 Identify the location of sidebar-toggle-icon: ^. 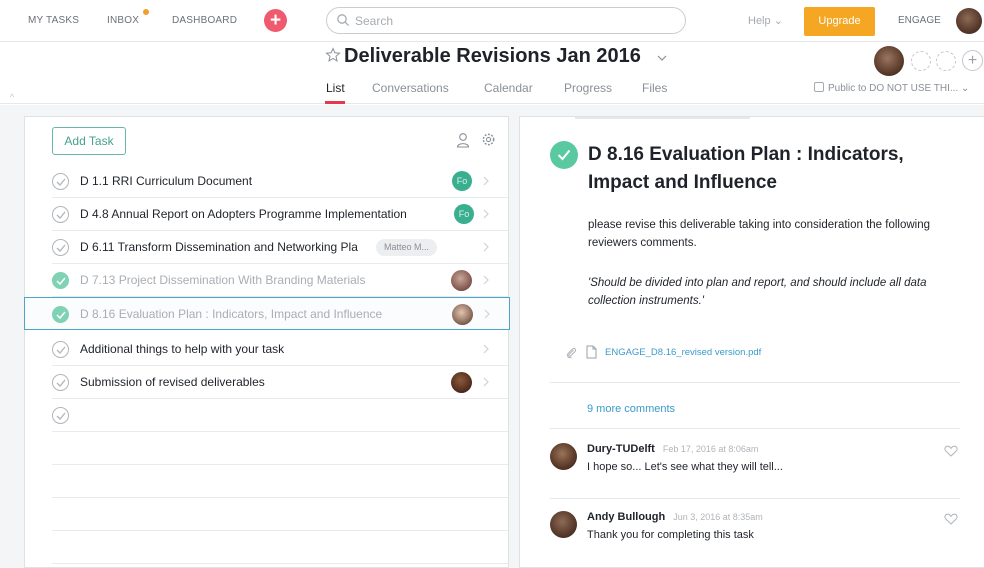
(12, 97).